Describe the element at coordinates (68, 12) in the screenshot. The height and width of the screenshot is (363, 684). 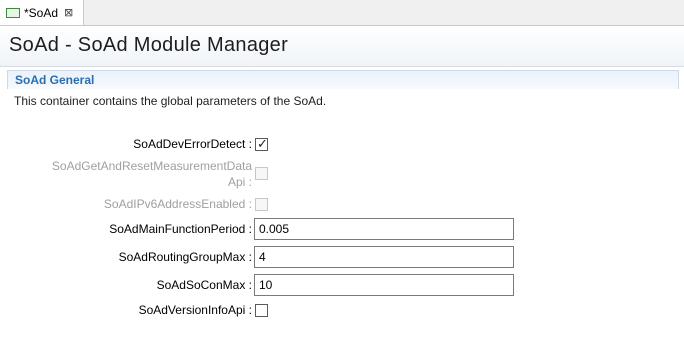
I see `close-icon: ⊠` at that location.